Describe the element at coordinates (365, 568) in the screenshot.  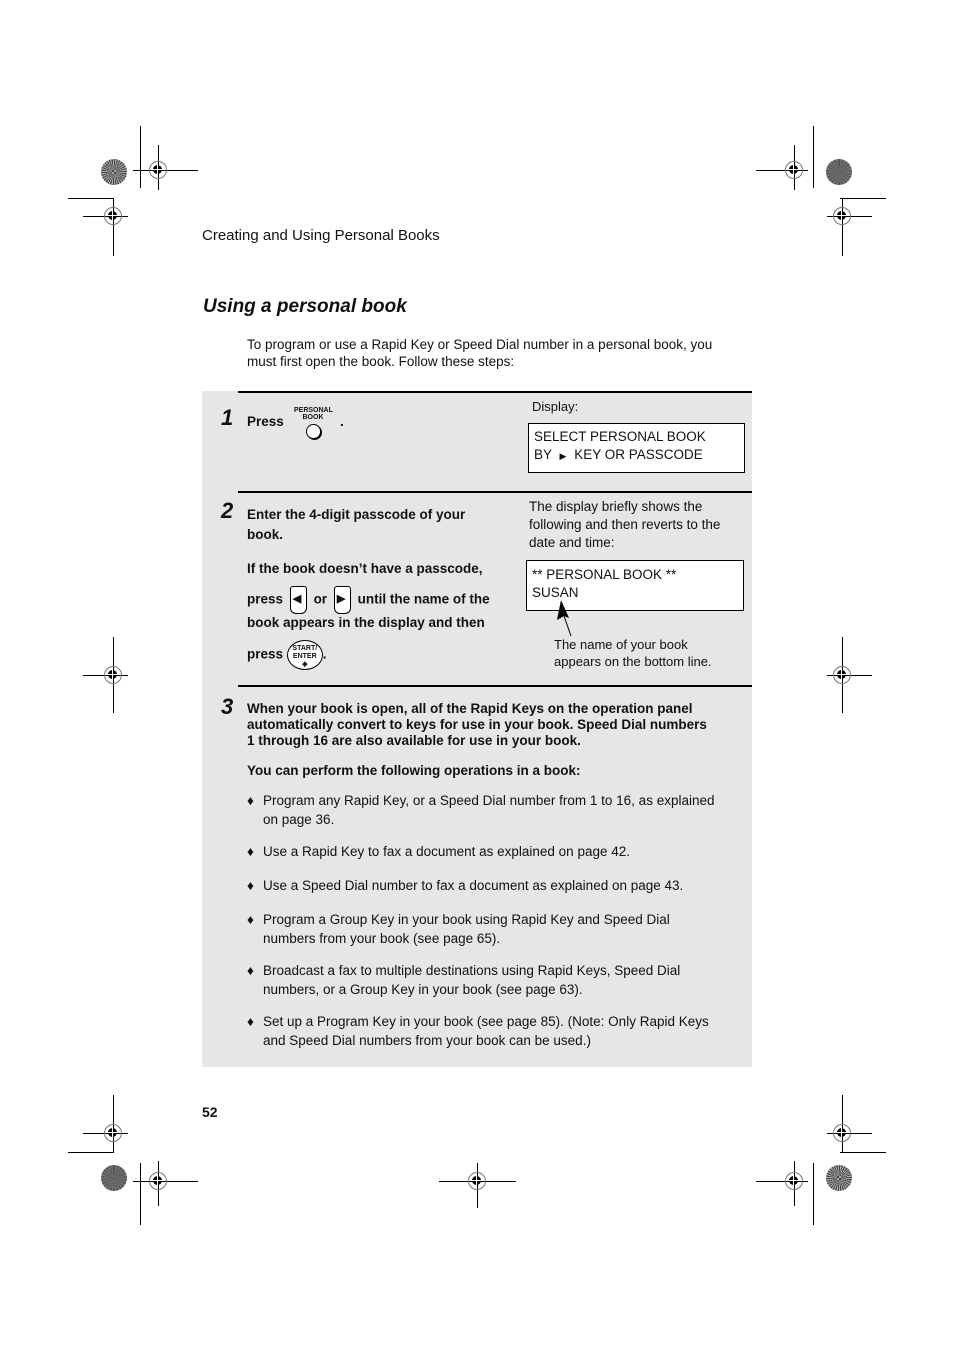
I see `step-2-no-passcode-line: If the book doesn’t have a passcode,` at that location.